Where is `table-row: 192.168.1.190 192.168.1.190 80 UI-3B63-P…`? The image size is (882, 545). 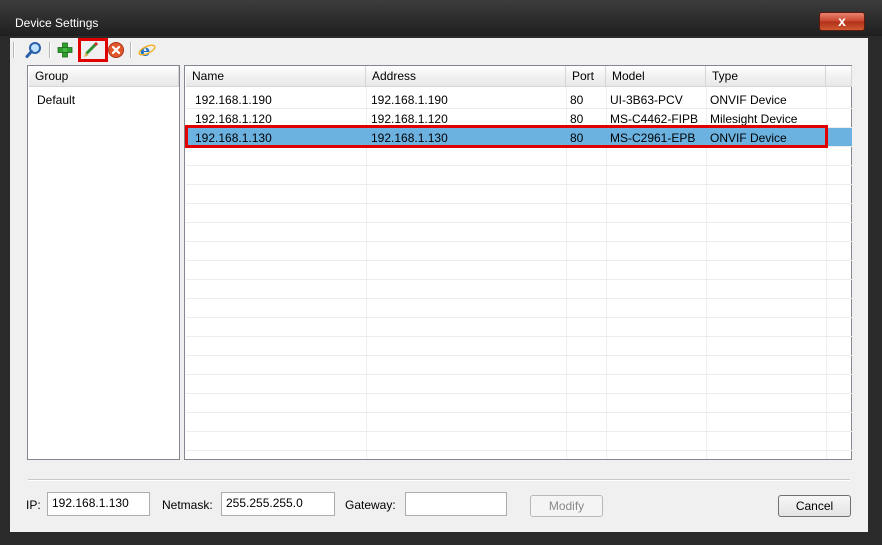
table-row: 192.168.1.190 192.168.1.190 80 UI-3B63-P… is located at coordinates (519, 99).